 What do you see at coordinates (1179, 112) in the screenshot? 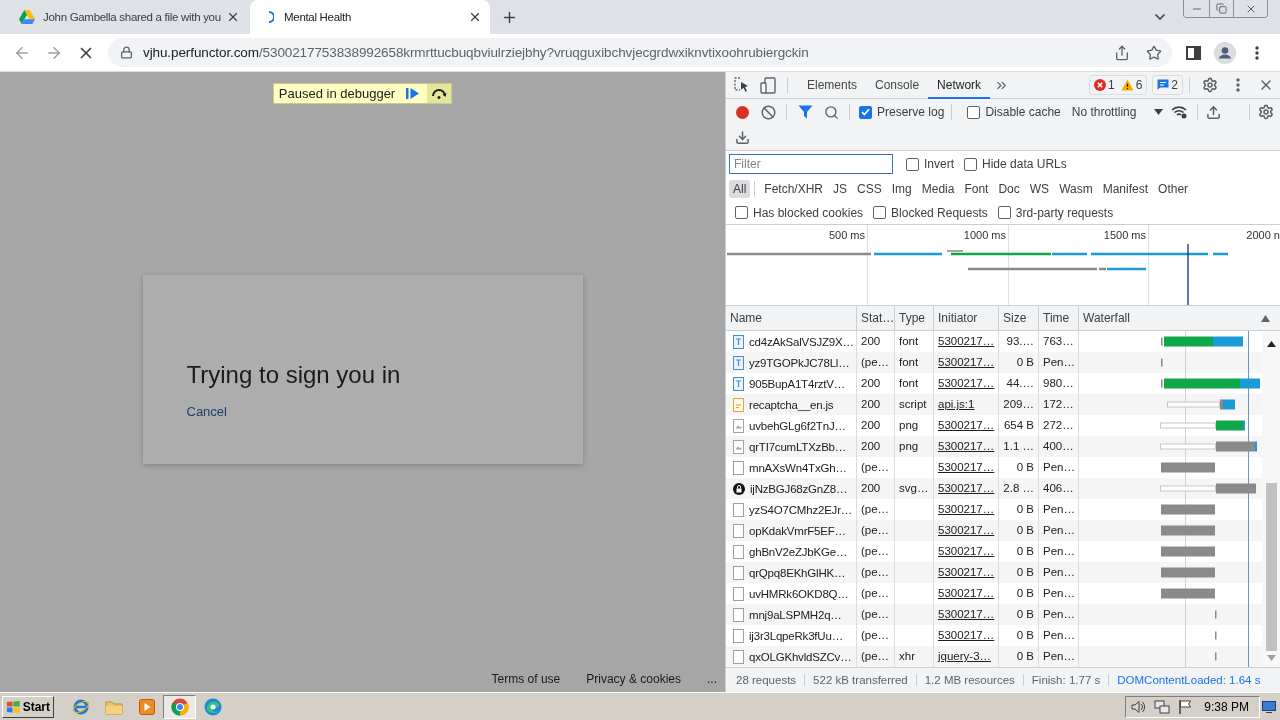
I see `wifi-gear-icon` at bounding box center [1179, 112].